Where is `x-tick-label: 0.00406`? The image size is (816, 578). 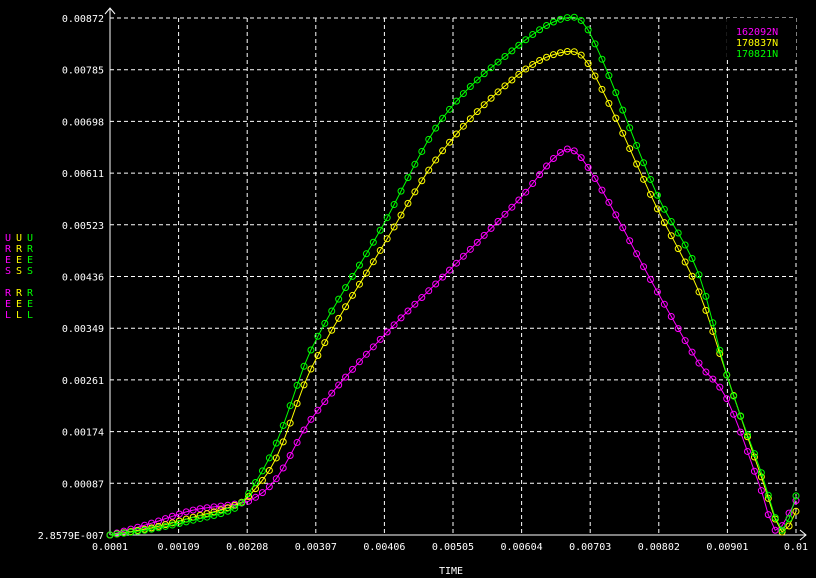
x-tick-label: 0.00406 is located at coordinates (384, 547).